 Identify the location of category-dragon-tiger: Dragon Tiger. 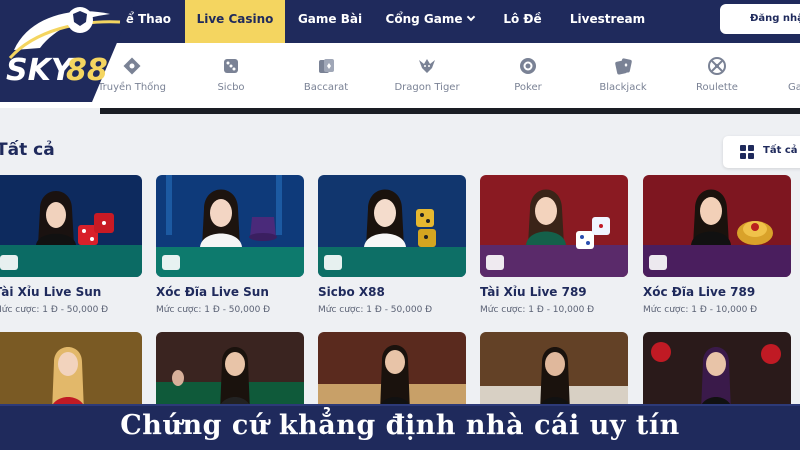
(427, 74).